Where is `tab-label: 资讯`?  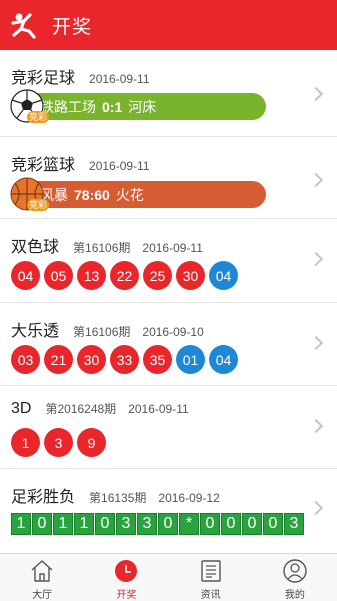
tab-label: 资讯 is located at coordinates (210, 595).